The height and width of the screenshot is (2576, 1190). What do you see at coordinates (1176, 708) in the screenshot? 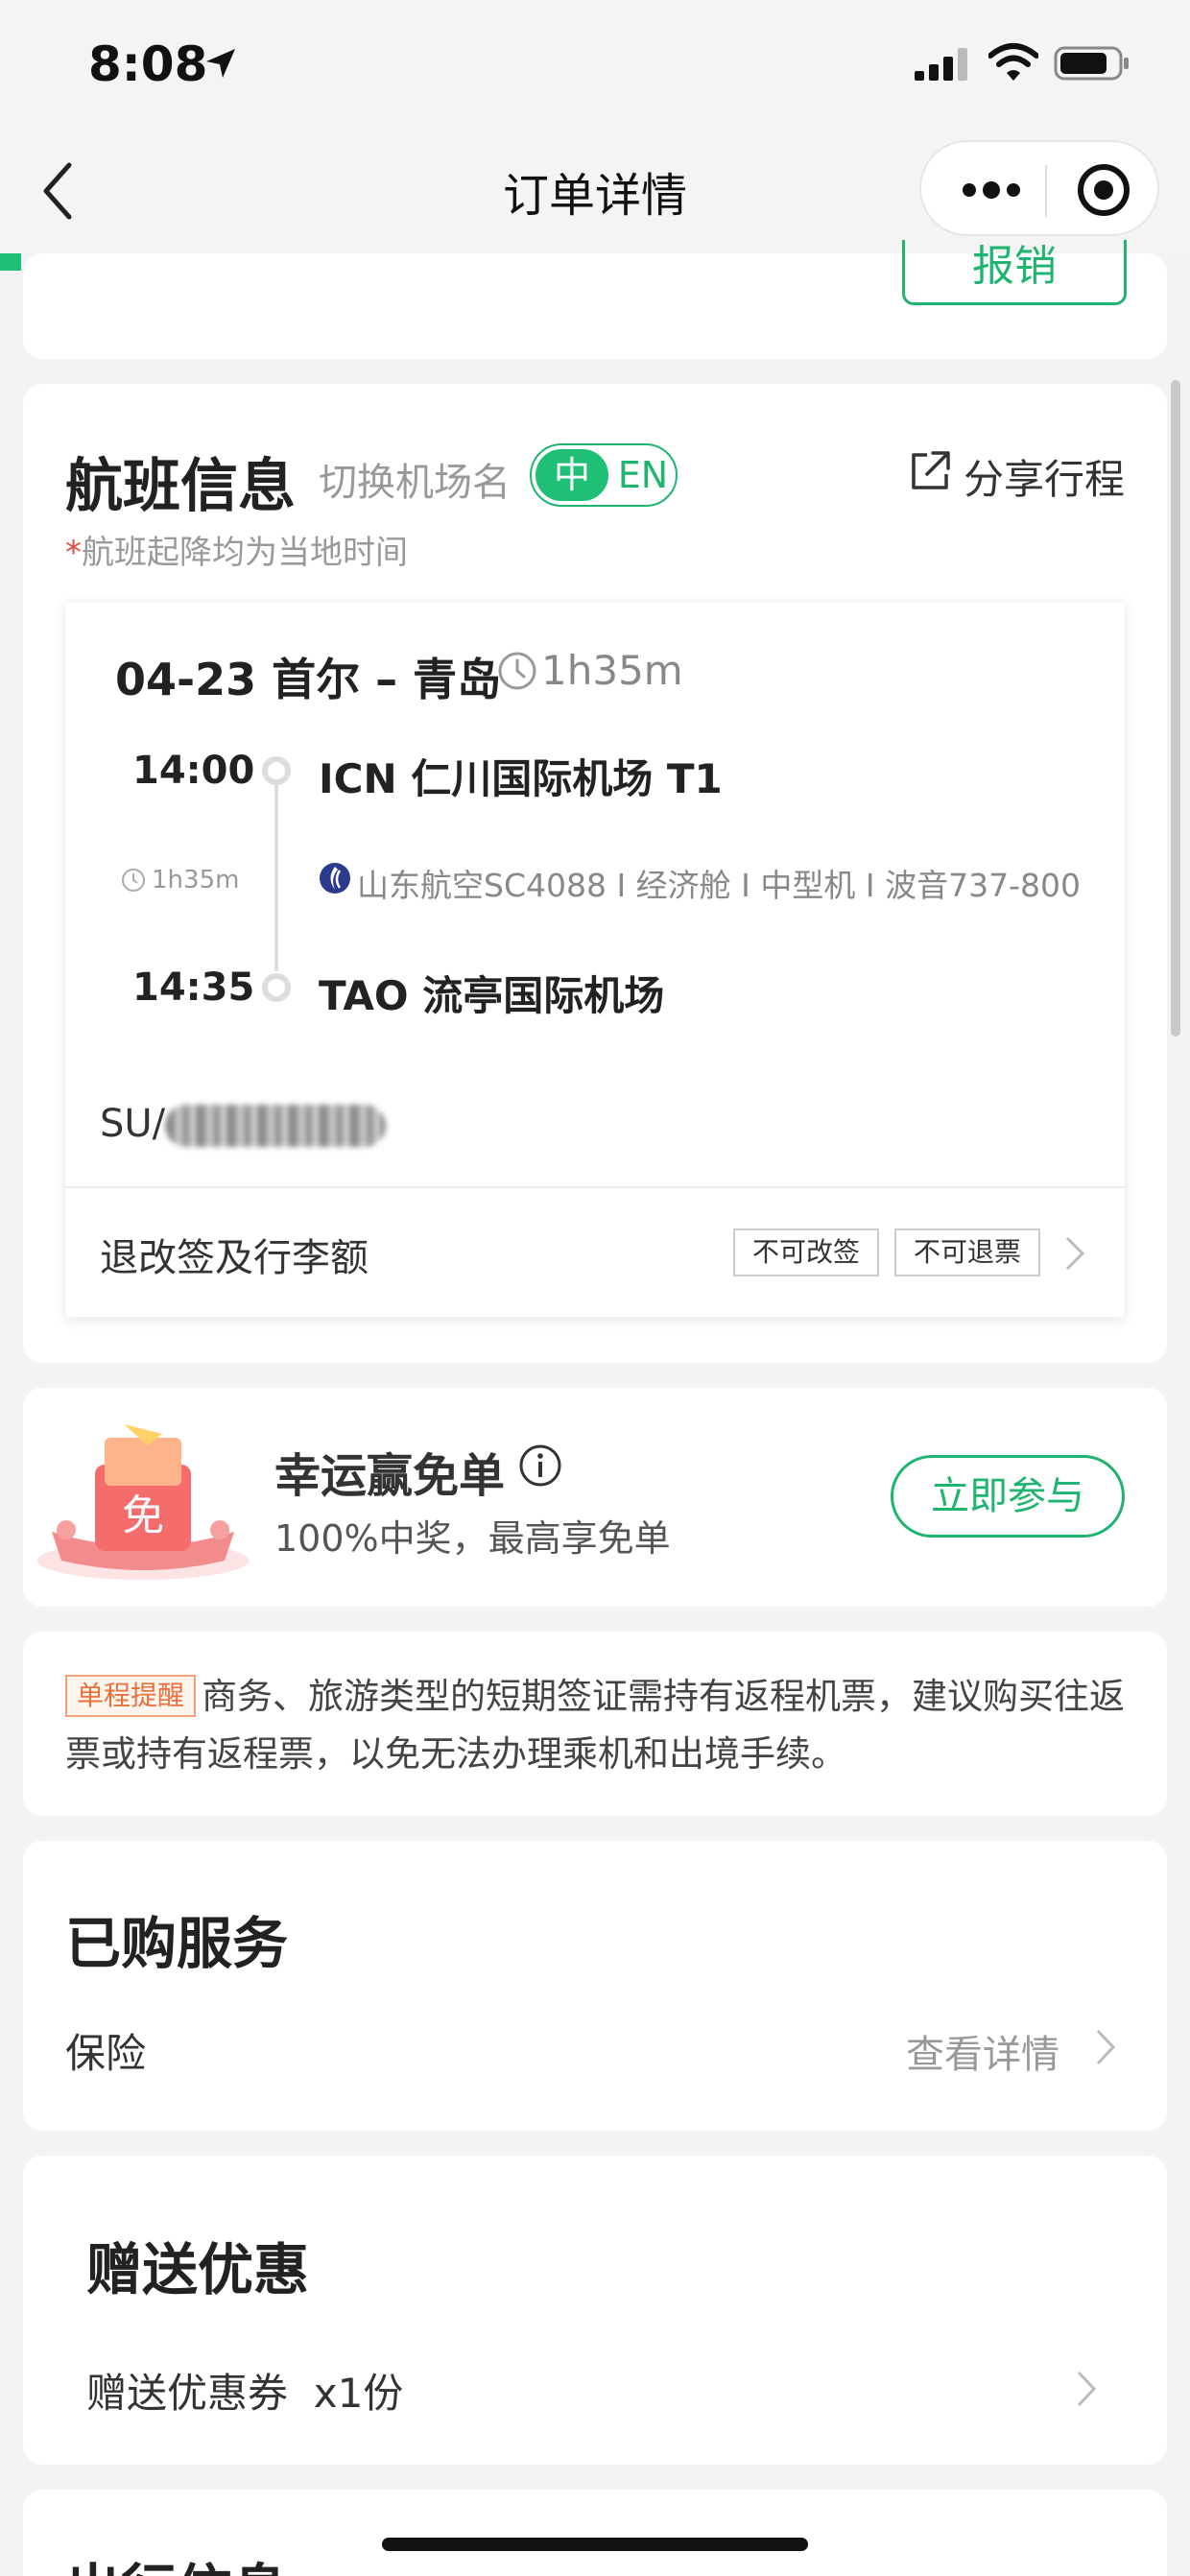
I see `scrollbar` at bounding box center [1176, 708].